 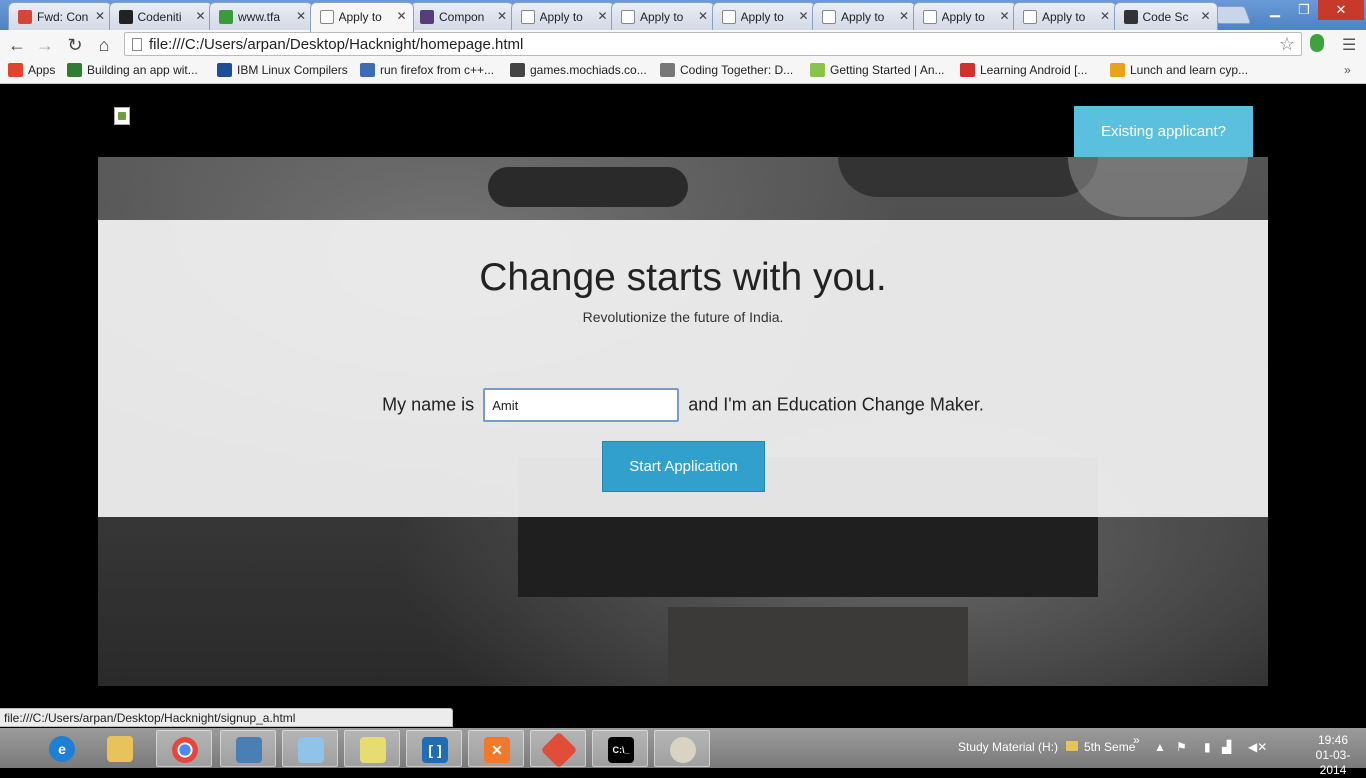 I want to click on check-icon, so click(x=226, y=17).